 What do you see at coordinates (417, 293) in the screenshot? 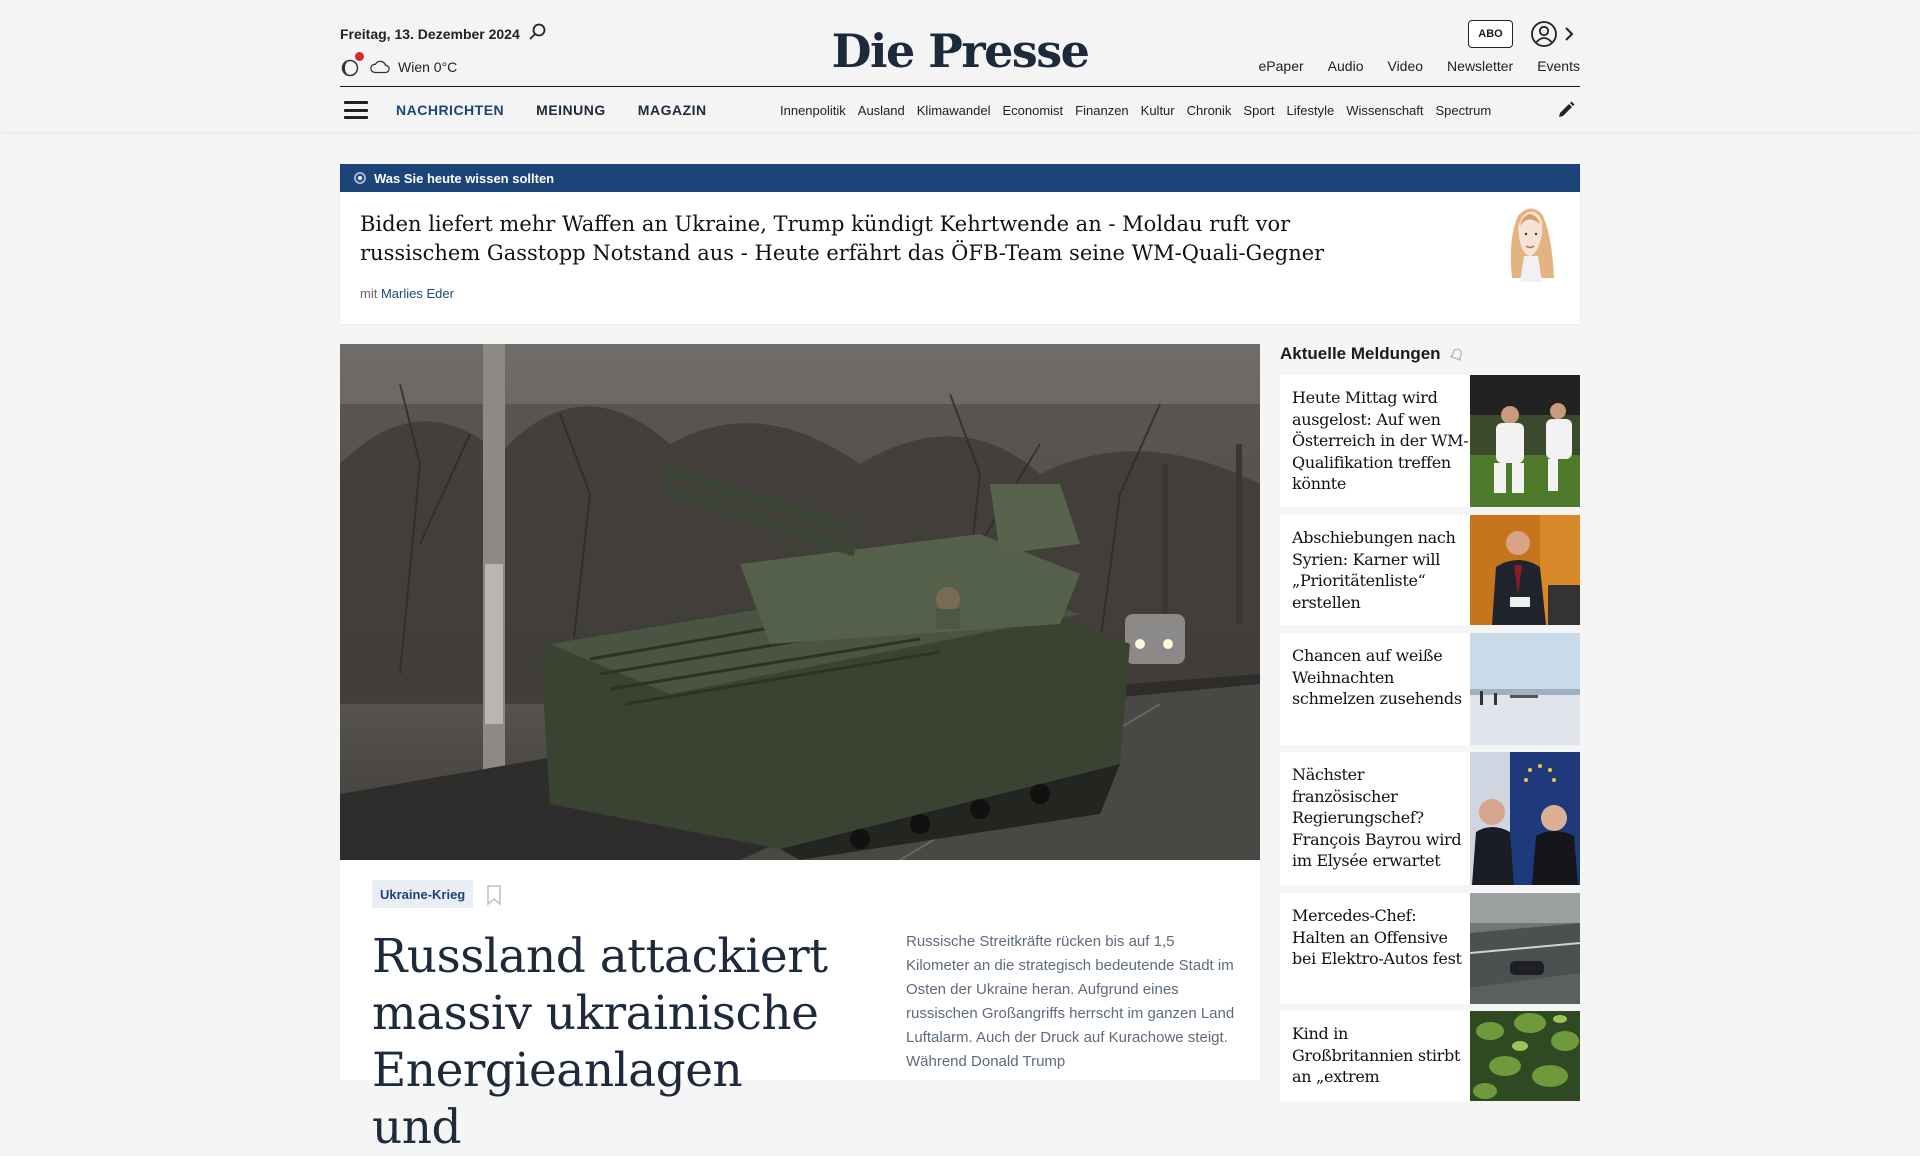
I see `author-name: Marlies Eder` at bounding box center [417, 293].